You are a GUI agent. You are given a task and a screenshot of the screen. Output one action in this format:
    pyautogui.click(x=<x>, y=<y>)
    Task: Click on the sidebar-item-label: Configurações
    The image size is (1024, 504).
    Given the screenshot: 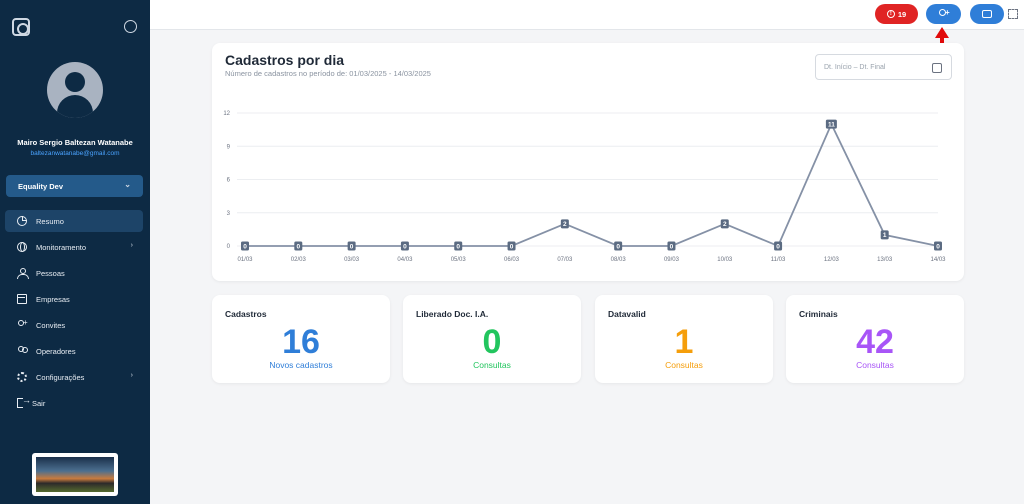 What is the action you would take?
    pyautogui.click(x=60, y=377)
    